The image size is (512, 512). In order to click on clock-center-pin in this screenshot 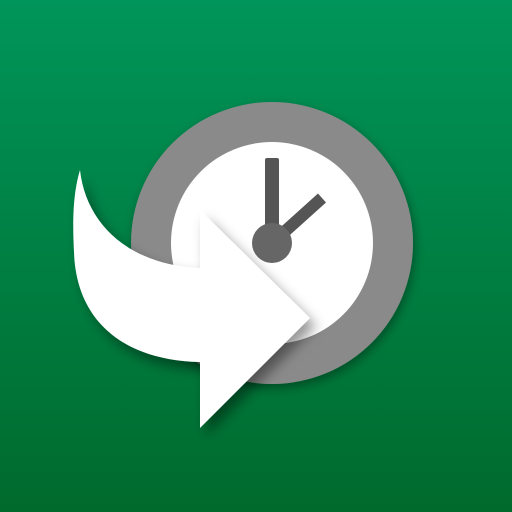, I will do `click(272, 243)`.